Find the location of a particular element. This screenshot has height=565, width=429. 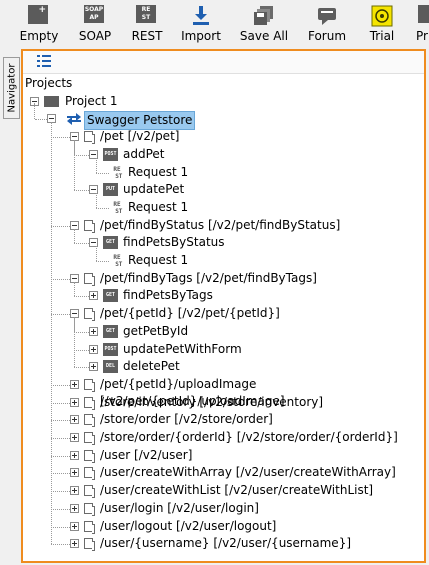

preferences-icon is located at coordinates (423, 16).